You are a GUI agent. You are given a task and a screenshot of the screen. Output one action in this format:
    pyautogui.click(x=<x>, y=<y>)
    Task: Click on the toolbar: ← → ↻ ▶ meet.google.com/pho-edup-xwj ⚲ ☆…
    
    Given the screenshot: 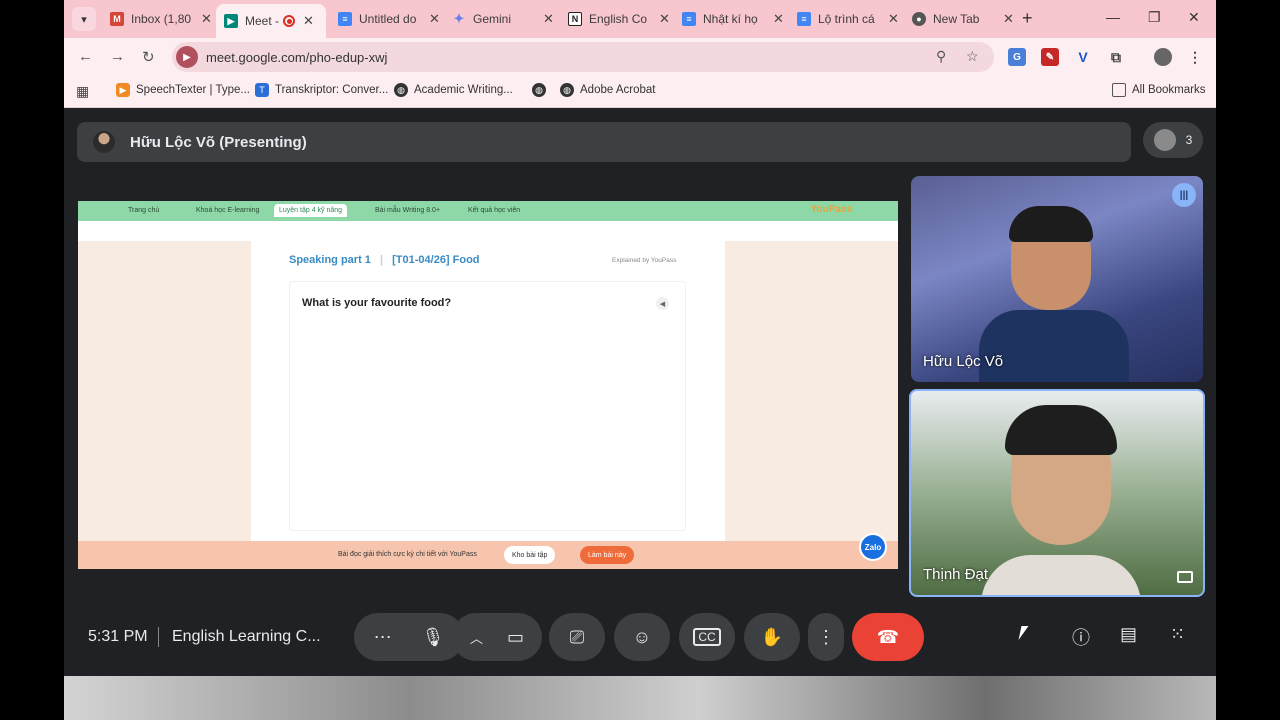 What is the action you would take?
    pyautogui.click(x=640, y=56)
    